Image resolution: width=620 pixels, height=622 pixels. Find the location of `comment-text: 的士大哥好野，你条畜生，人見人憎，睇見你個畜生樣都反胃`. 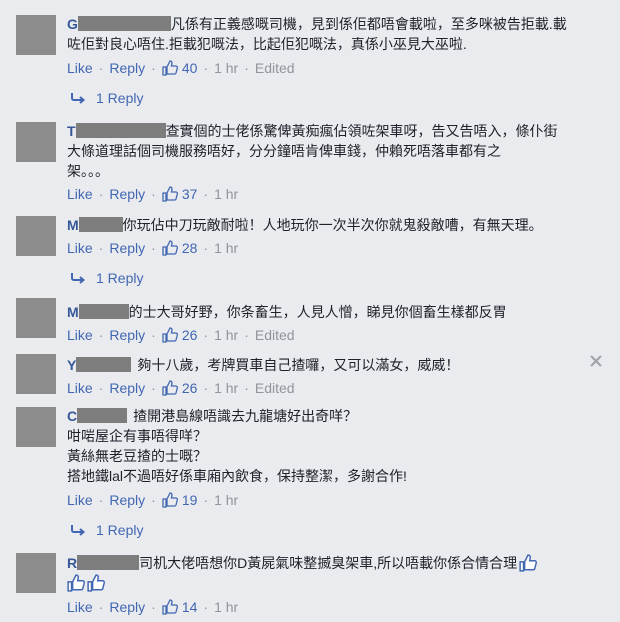

comment-text: 的士大哥好野，你条畜生，人見人憎，睇見你個畜生樣都反胃 is located at coordinates (317, 312).